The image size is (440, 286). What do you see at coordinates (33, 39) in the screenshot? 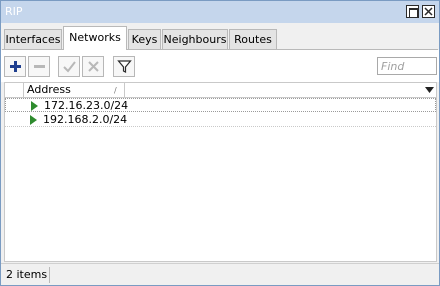
I see `tab-interfaces: Interfaces` at bounding box center [33, 39].